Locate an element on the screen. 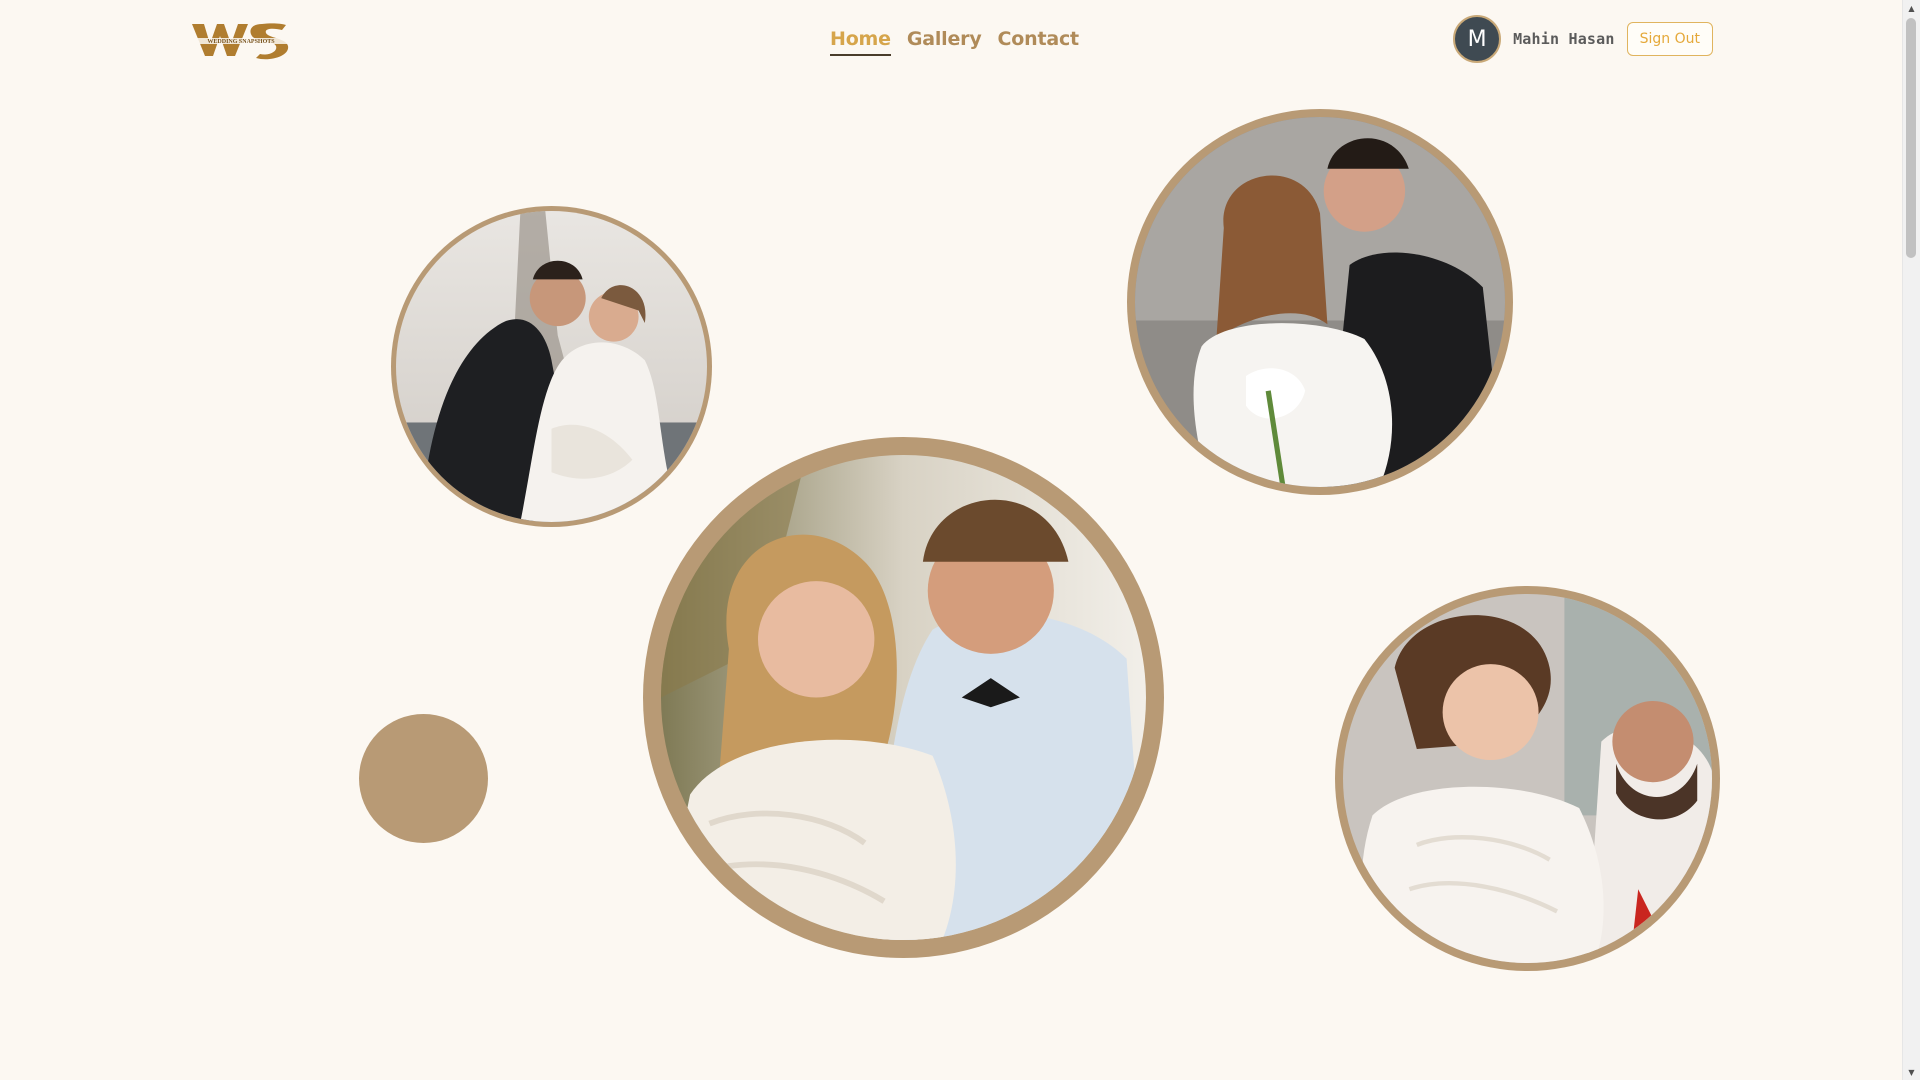 Image resolution: width=1920 pixels, height=1080 pixels. gallery-photo-couple-hug is located at coordinates (1320, 302).